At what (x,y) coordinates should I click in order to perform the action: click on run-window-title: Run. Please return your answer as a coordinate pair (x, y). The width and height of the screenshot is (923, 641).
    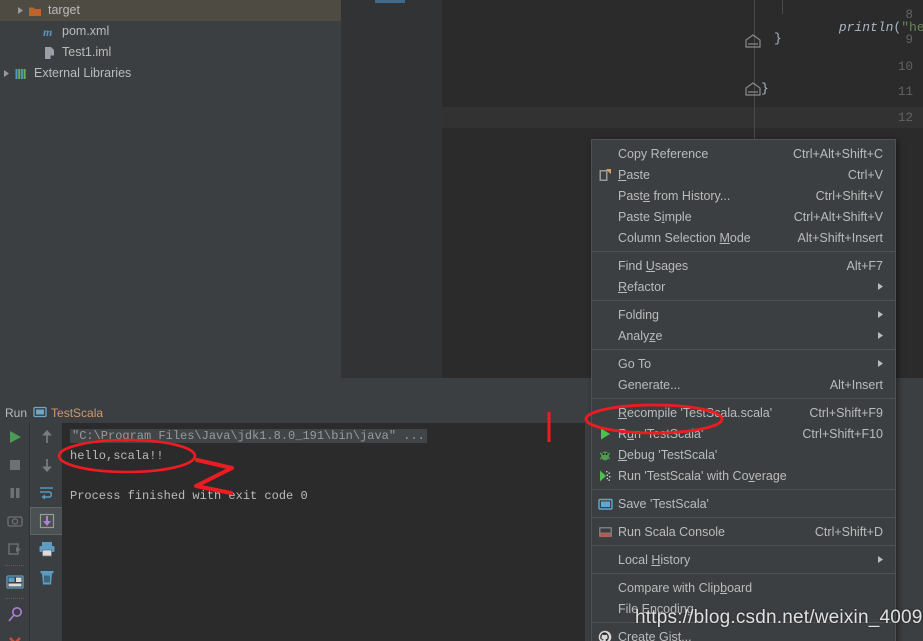
    Looking at the image, I should click on (16, 413).